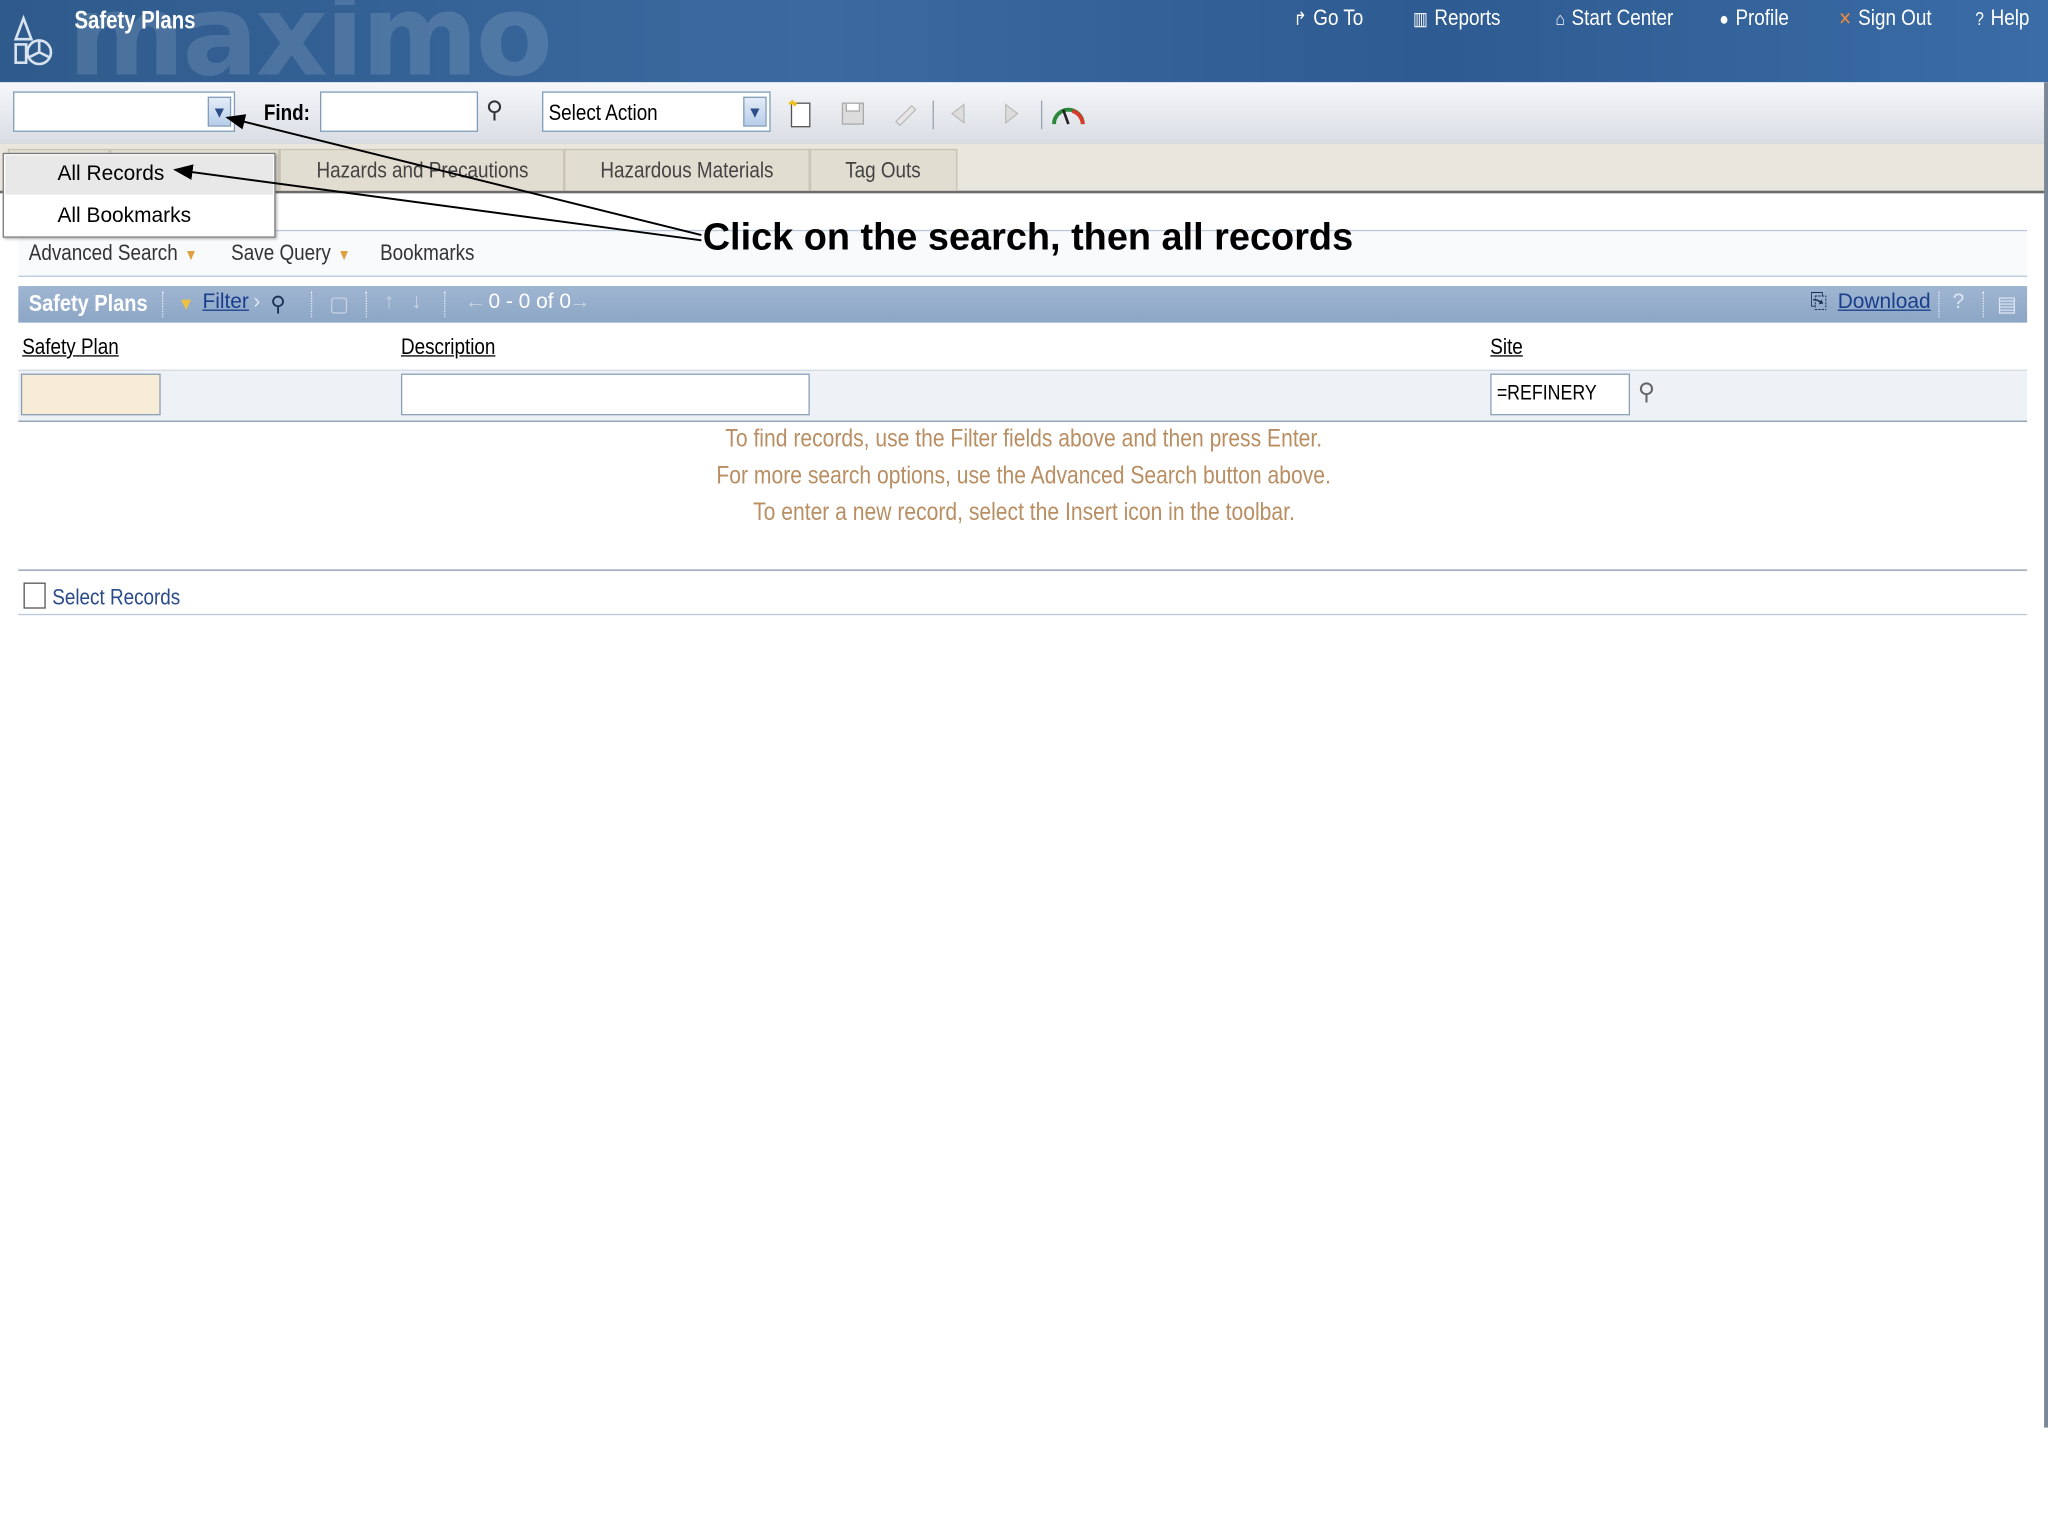 Image resolution: width=2048 pixels, height=1536 pixels. I want to click on signout-x-icon: ✕, so click(1845, 18).